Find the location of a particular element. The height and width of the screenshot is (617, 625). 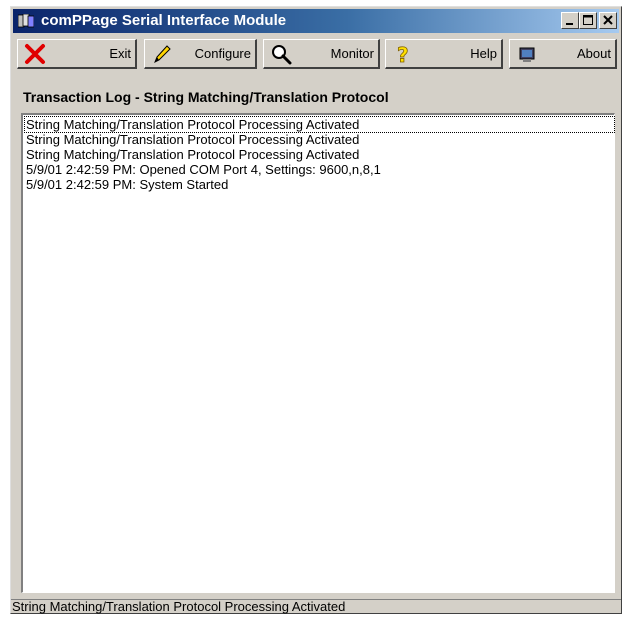

magnifier-icon is located at coordinates (282, 55).